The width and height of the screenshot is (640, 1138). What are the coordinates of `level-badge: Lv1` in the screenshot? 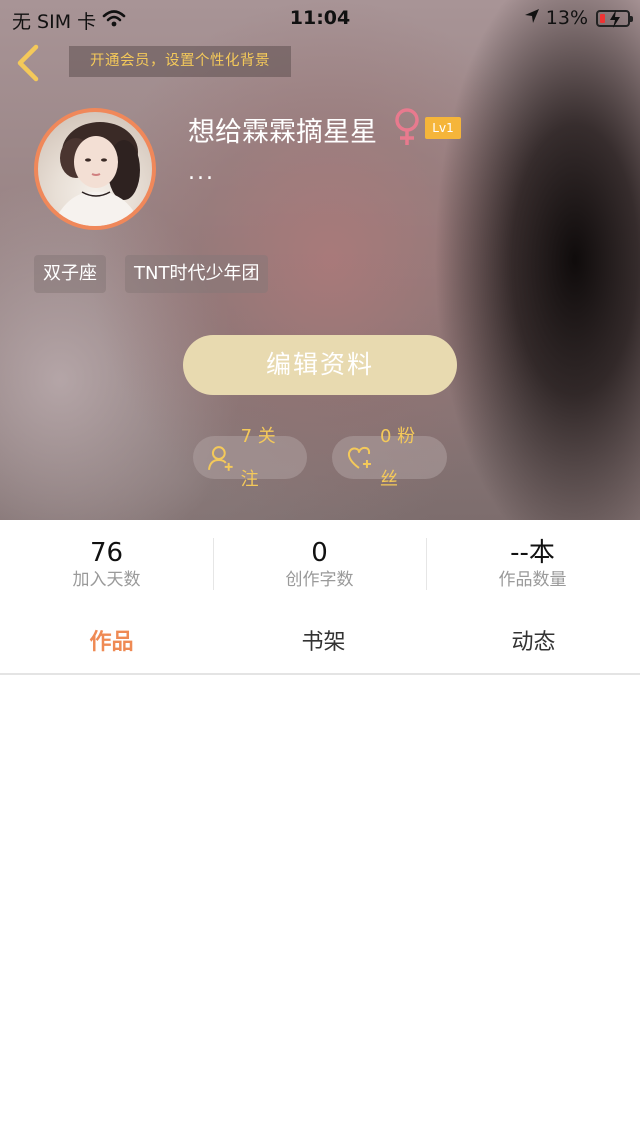 It's located at (443, 128).